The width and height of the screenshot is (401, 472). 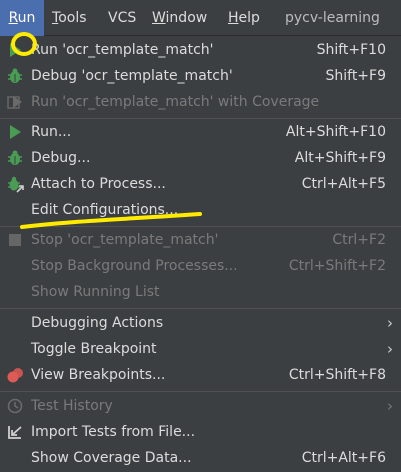 I want to click on menu-item-view-breakpoints: View Breakpoints... Ctrl+Shift+F8, so click(x=200, y=375).